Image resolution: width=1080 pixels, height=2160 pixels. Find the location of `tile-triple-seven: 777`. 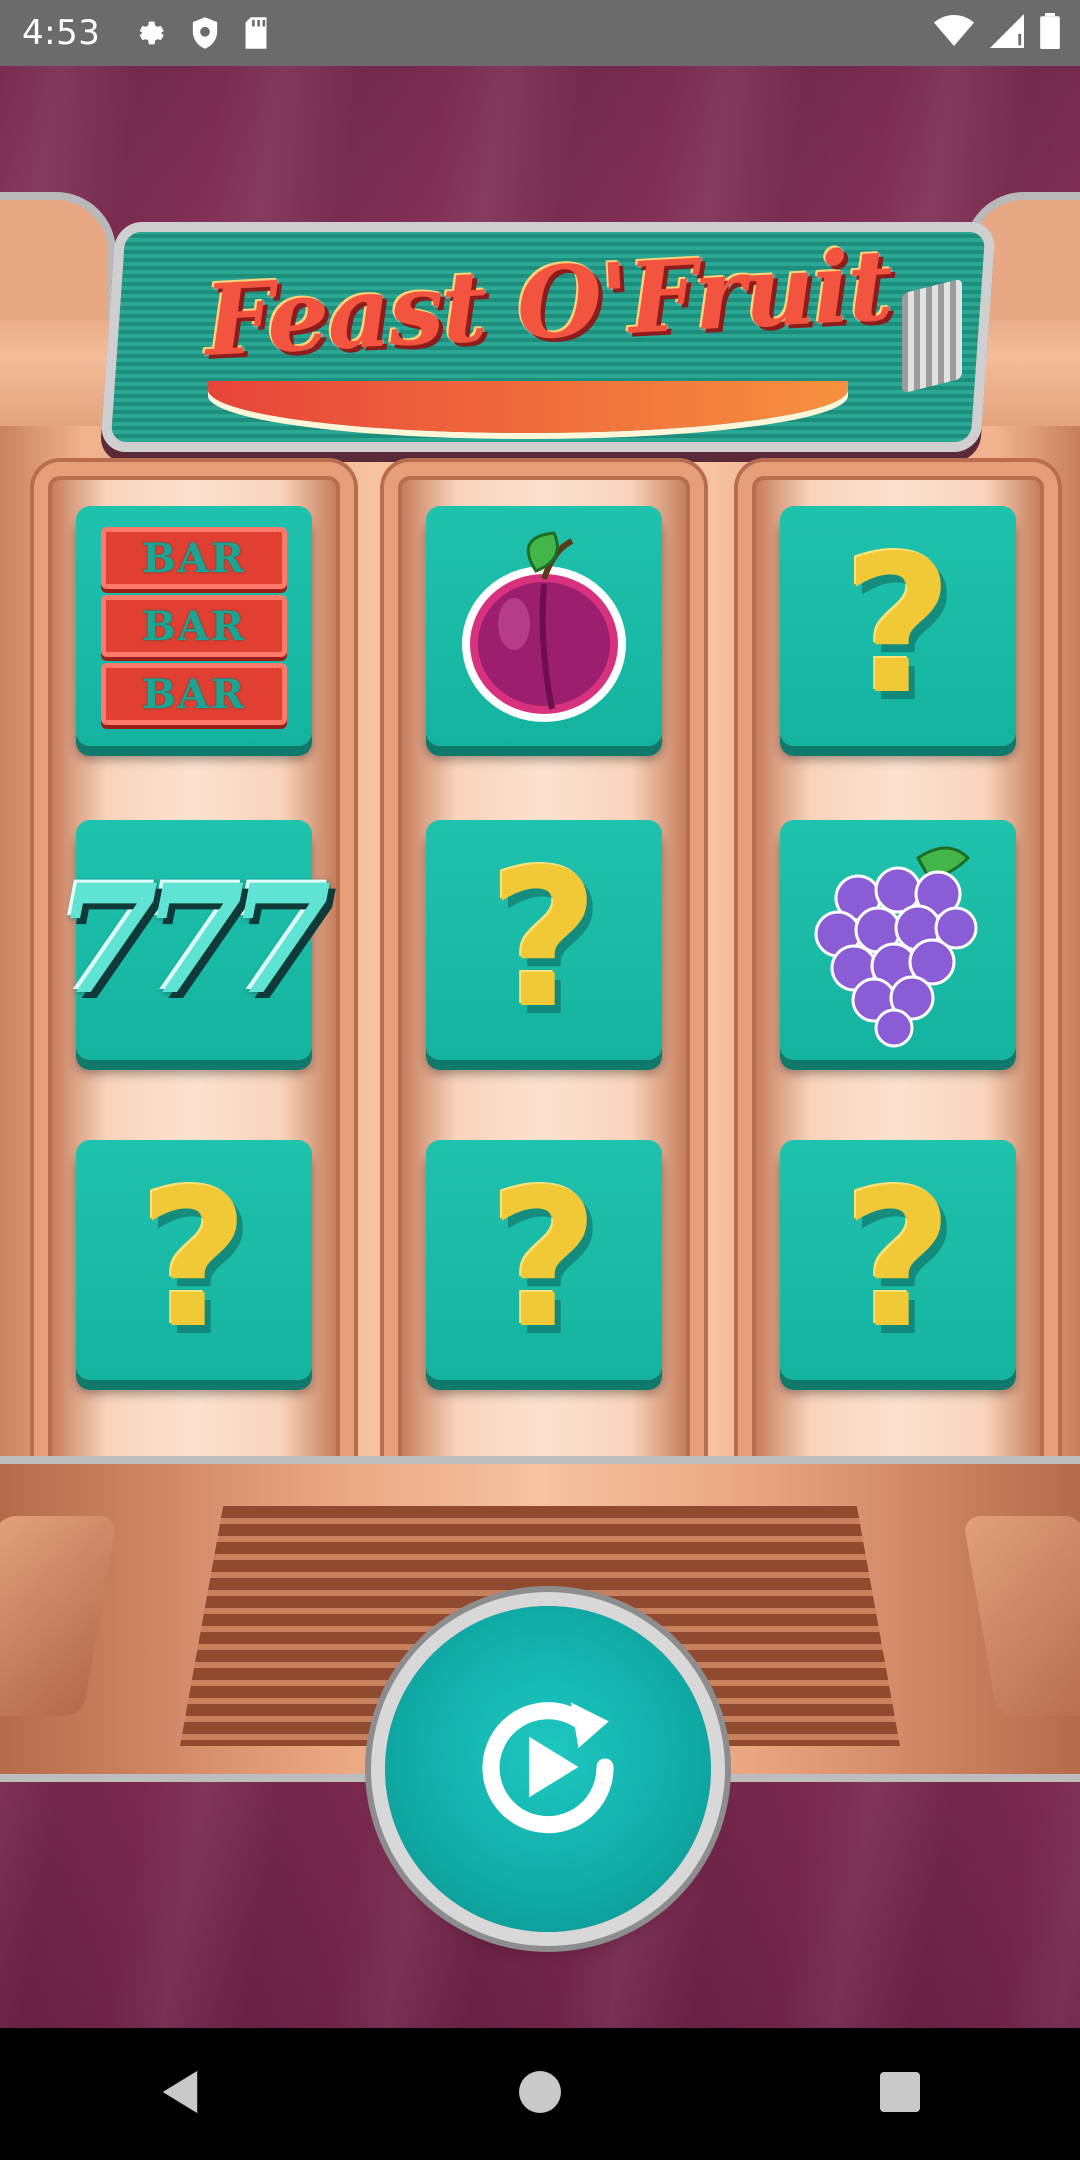

tile-triple-seven: 777 is located at coordinates (193, 940).